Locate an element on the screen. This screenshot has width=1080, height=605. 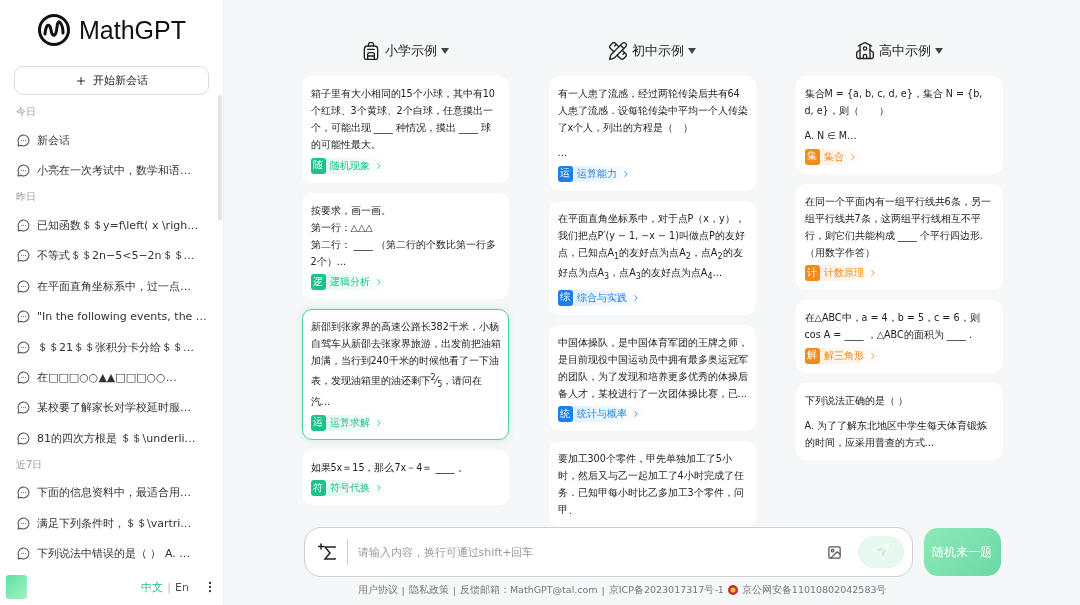
example-card: 在平面直角坐标系中，对于点P（x，y），我们把点P′(y − 1, −x − 1)叫做点P的友好点，已知点A$_{1}$的友好点为点A$_{2}$，点A$_{2}$的友好点为点A$_{3}$，点A$_{3}$的友好点为点A$_{4}$… 综 综合与实践 is located at coordinates (652, 257).